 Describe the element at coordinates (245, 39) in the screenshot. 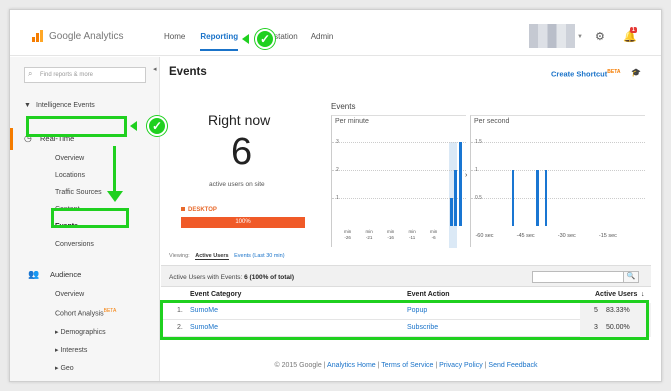

I see `pointer-arrow-icon` at that location.